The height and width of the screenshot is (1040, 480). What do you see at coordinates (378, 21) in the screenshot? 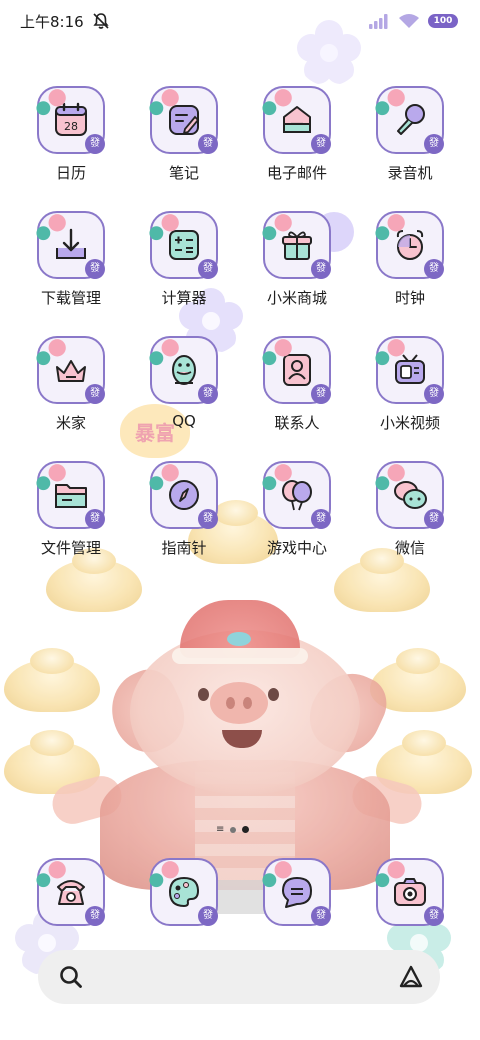
I see `signal-icon` at bounding box center [378, 21].